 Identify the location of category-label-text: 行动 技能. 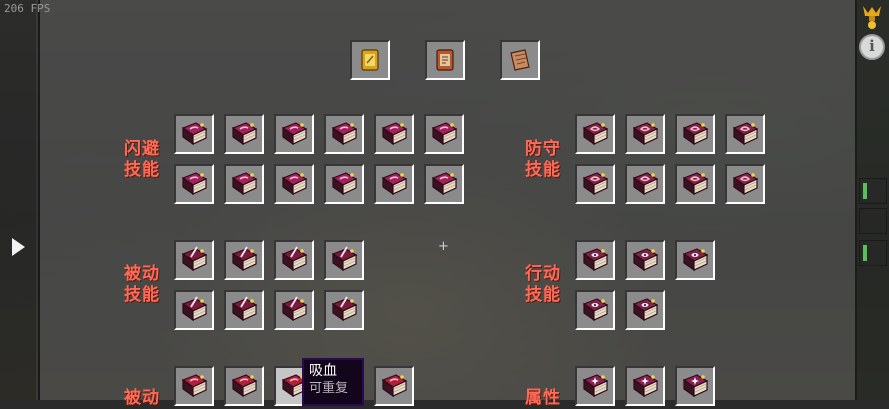
(543, 284).